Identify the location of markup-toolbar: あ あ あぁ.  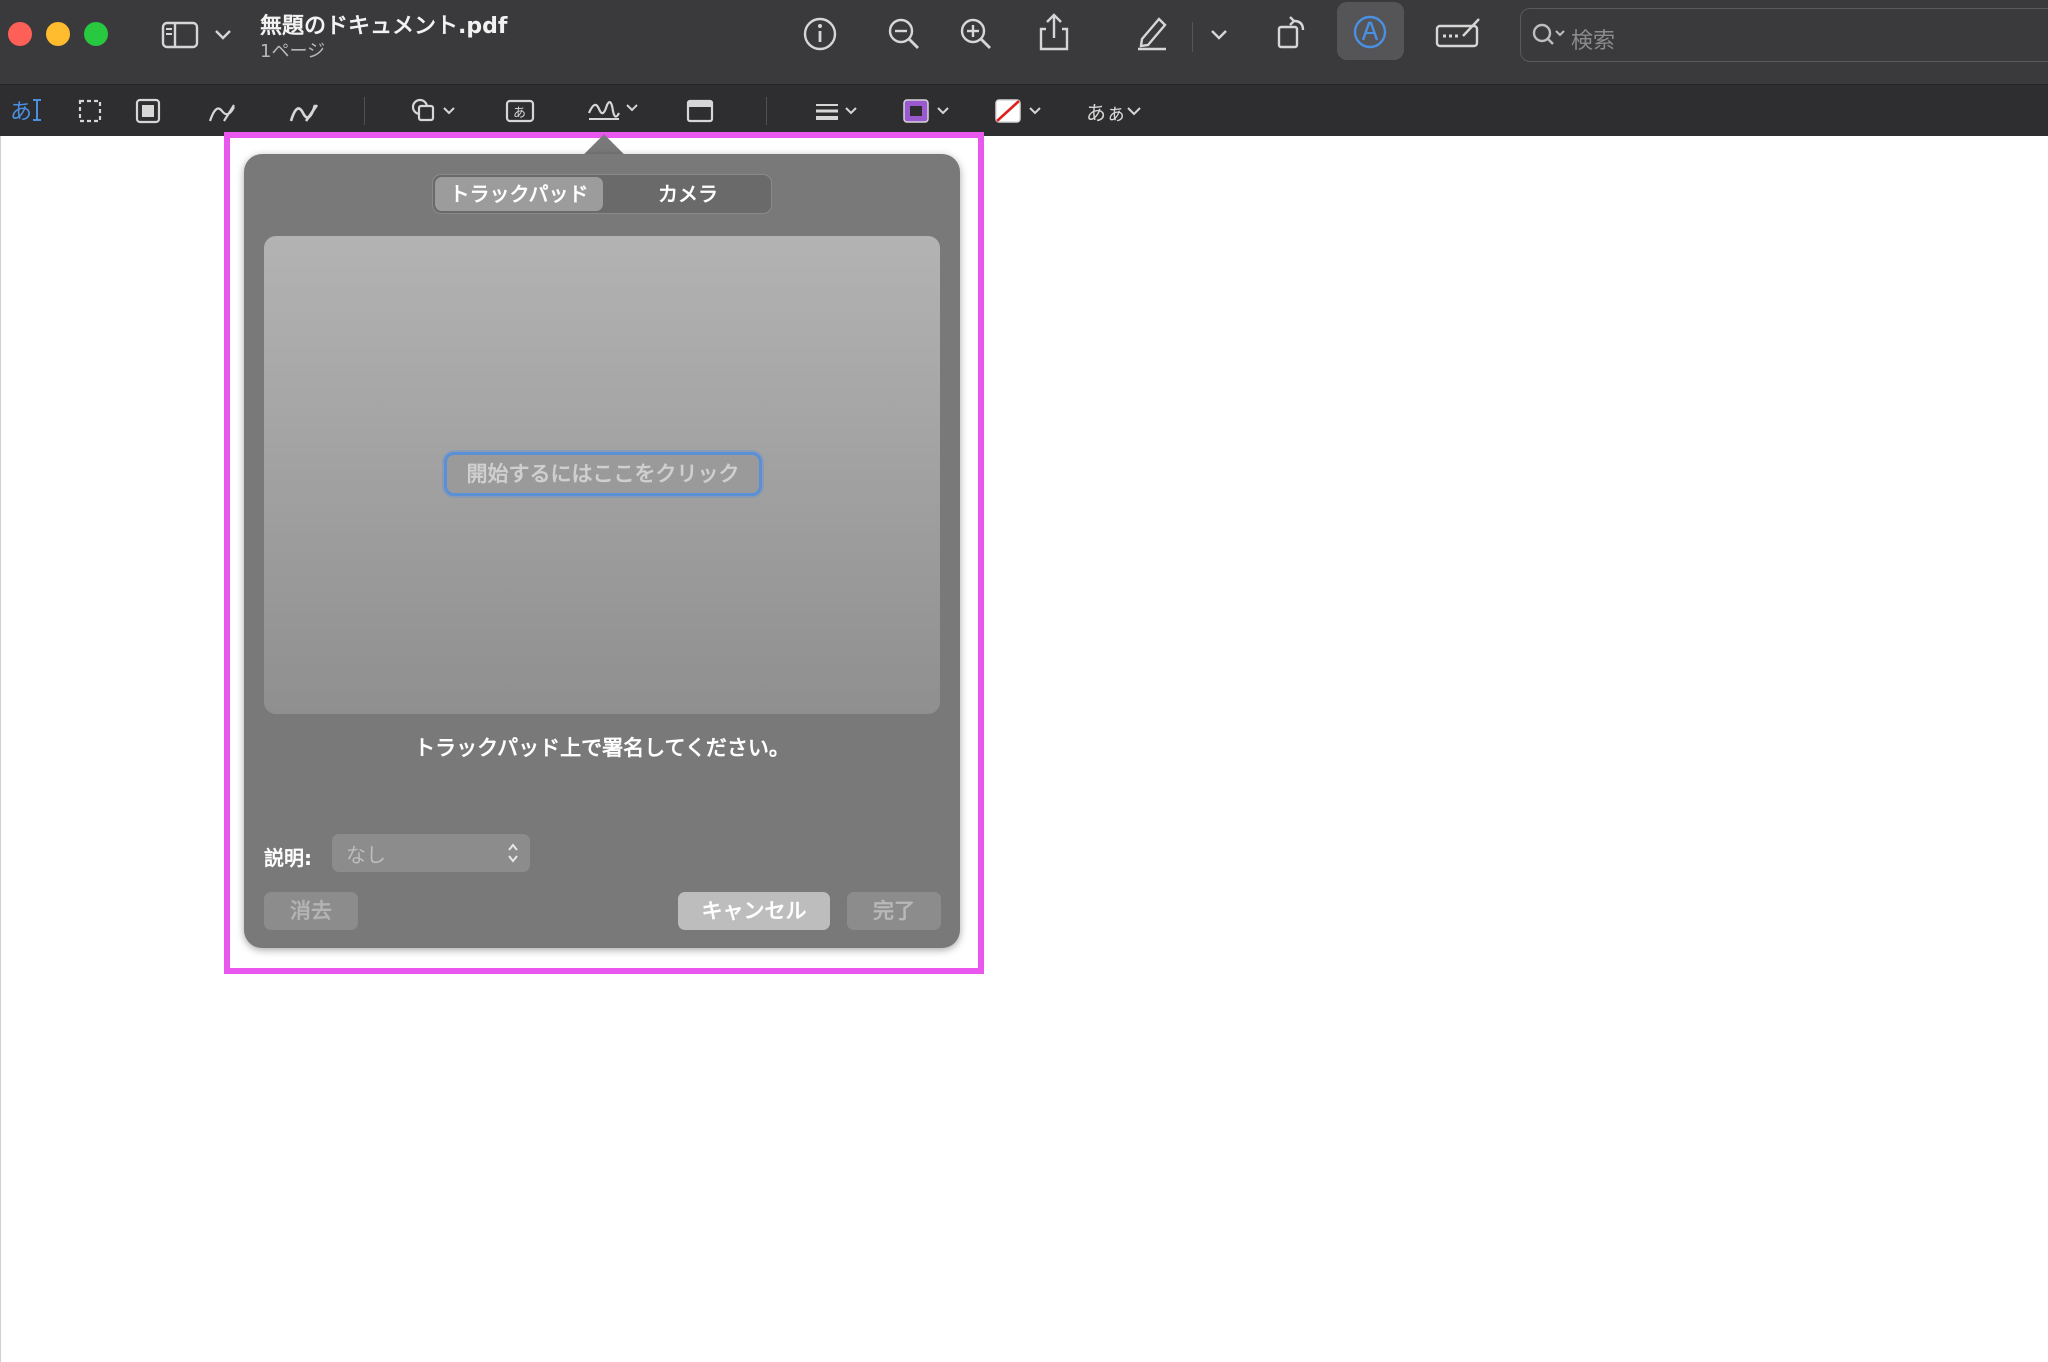
(1024, 110).